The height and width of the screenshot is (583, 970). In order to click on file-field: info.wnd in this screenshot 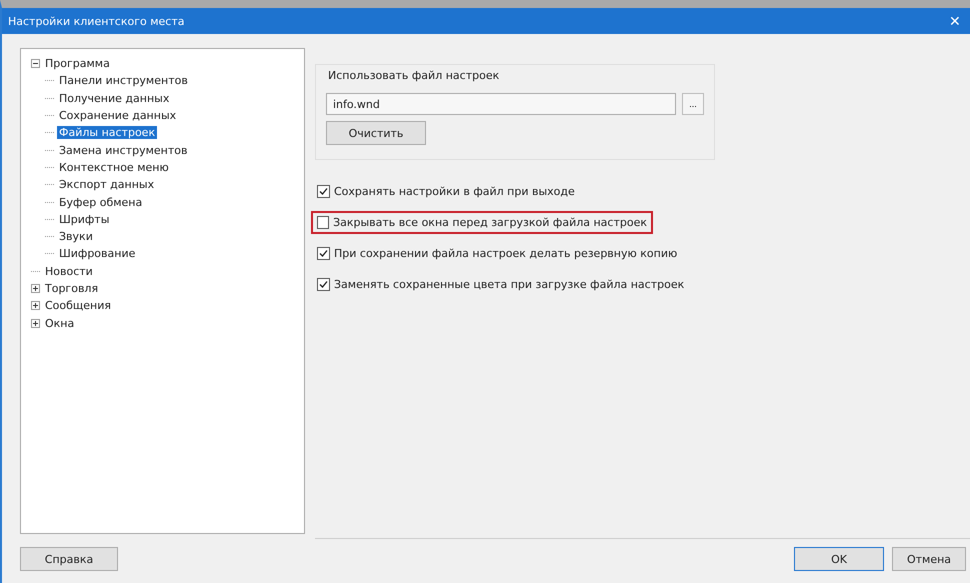, I will do `click(501, 104)`.